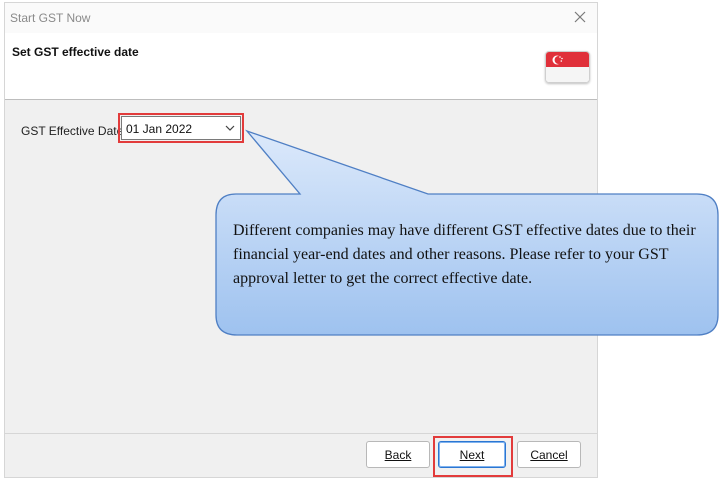  Describe the element at coordinates (473, 456) in the screenshot. I see `next-button-highlight` at that location.